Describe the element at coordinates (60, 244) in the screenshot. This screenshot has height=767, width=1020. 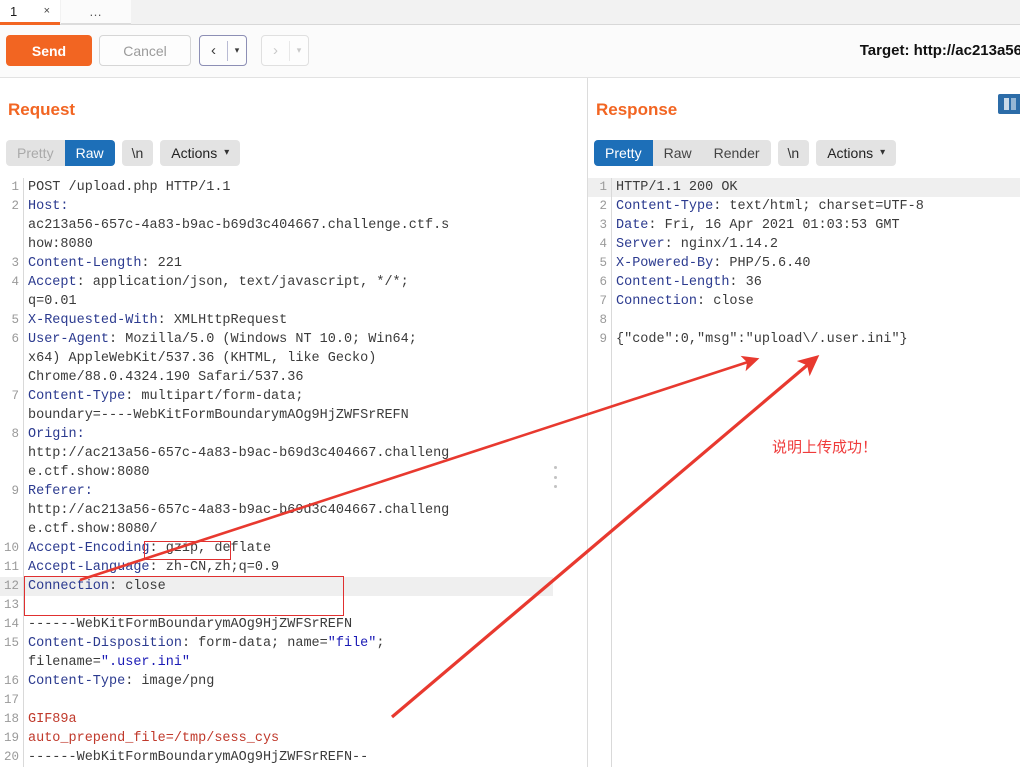
I see `code-span: how:8080` at that location.